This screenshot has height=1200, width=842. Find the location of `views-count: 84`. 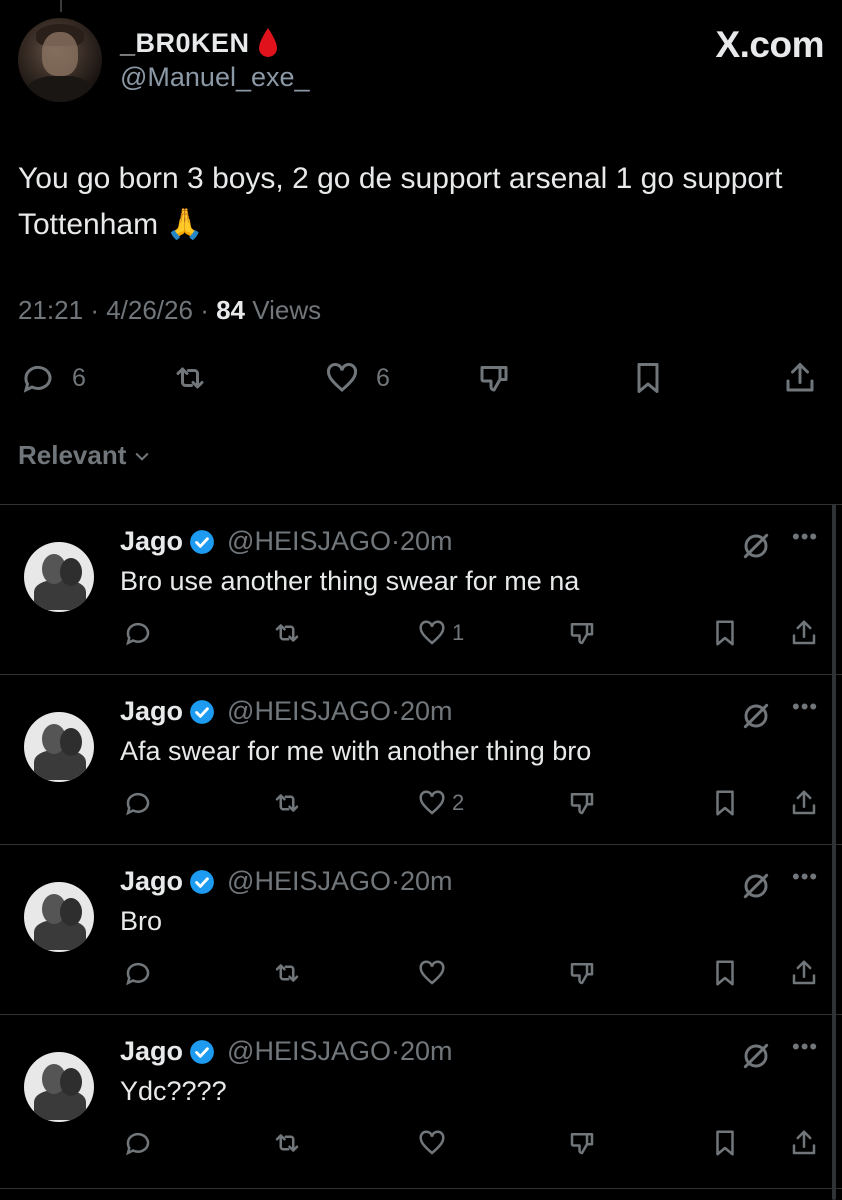

views-count: 84 is located at coordinates (230, 310).